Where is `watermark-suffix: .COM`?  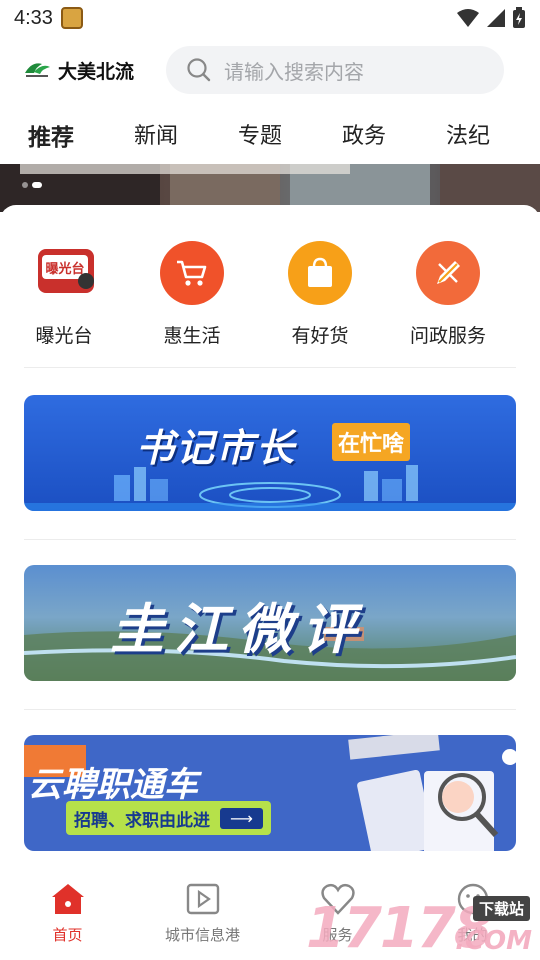 watermark-suffix: .COM is located at coordinates (493, 941).